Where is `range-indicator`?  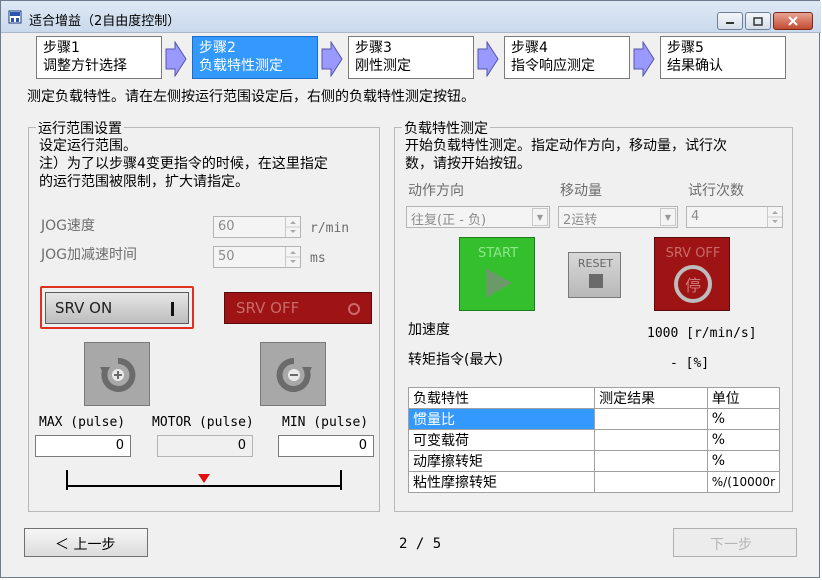
range-indicator is located at coordinates (204, 480).